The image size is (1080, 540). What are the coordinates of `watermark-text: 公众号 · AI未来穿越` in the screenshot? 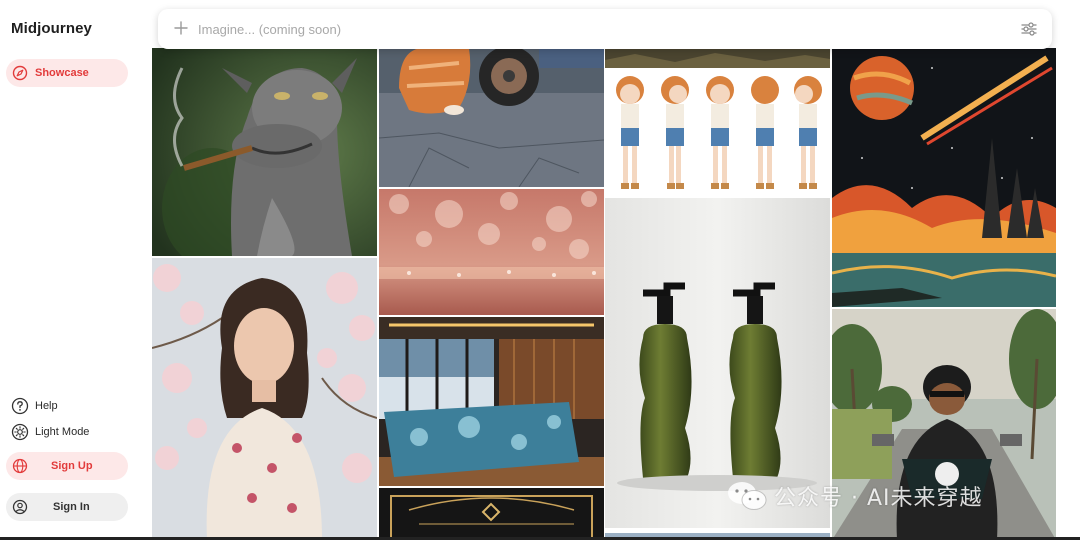 It's located at (878, 498).